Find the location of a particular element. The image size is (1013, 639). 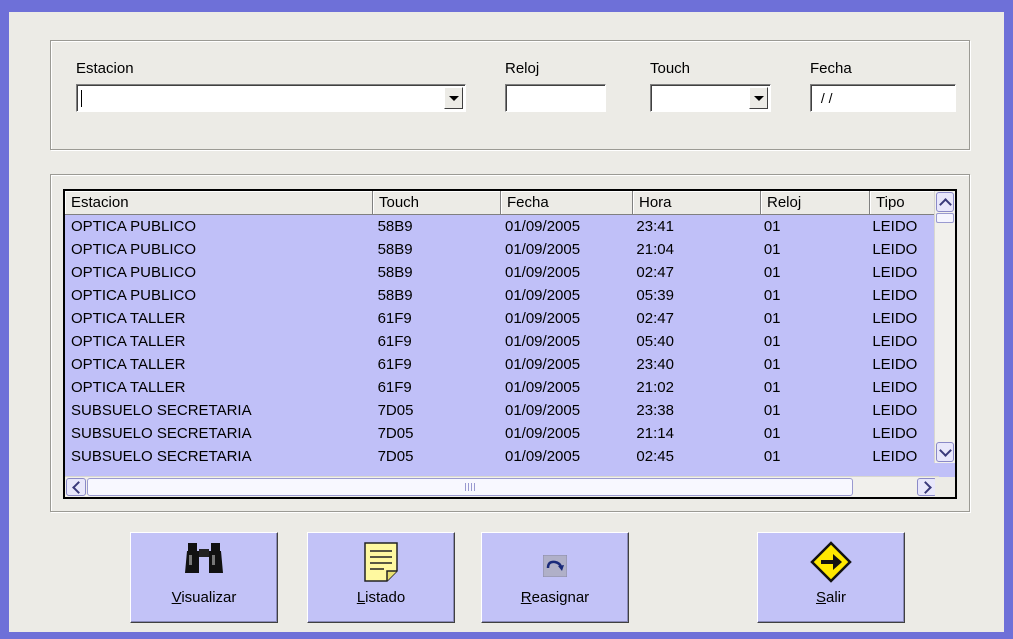

salir-button: Salir is located at coordinates (831, 577).